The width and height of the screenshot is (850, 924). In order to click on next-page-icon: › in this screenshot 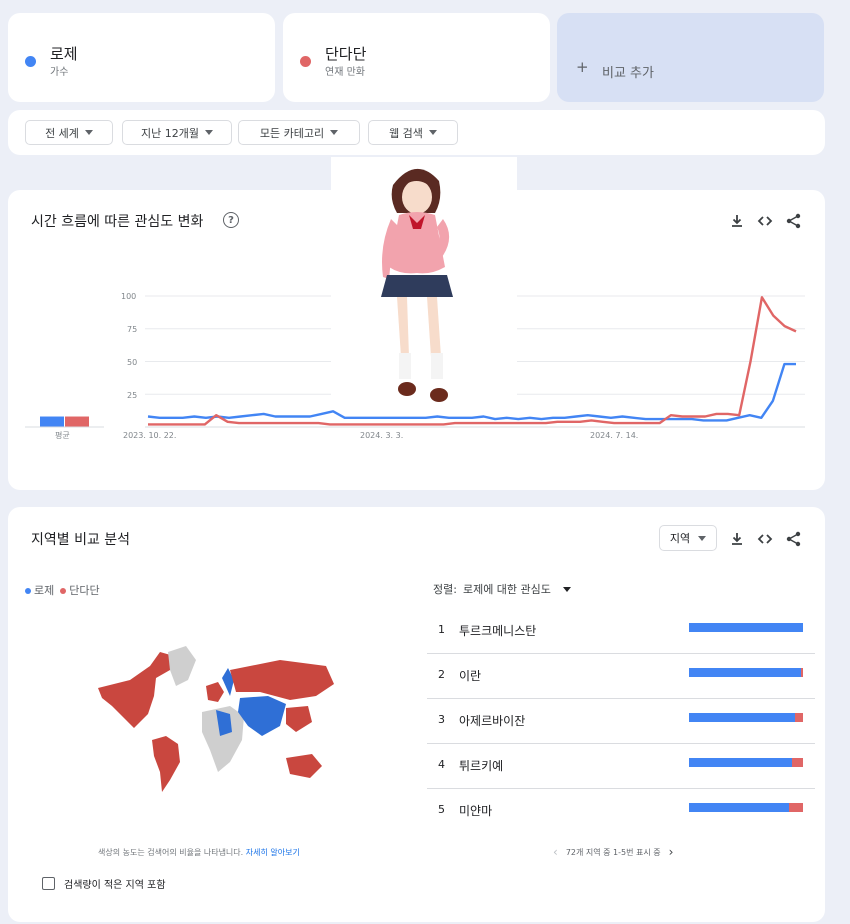, I will do `click(671, 852)`.